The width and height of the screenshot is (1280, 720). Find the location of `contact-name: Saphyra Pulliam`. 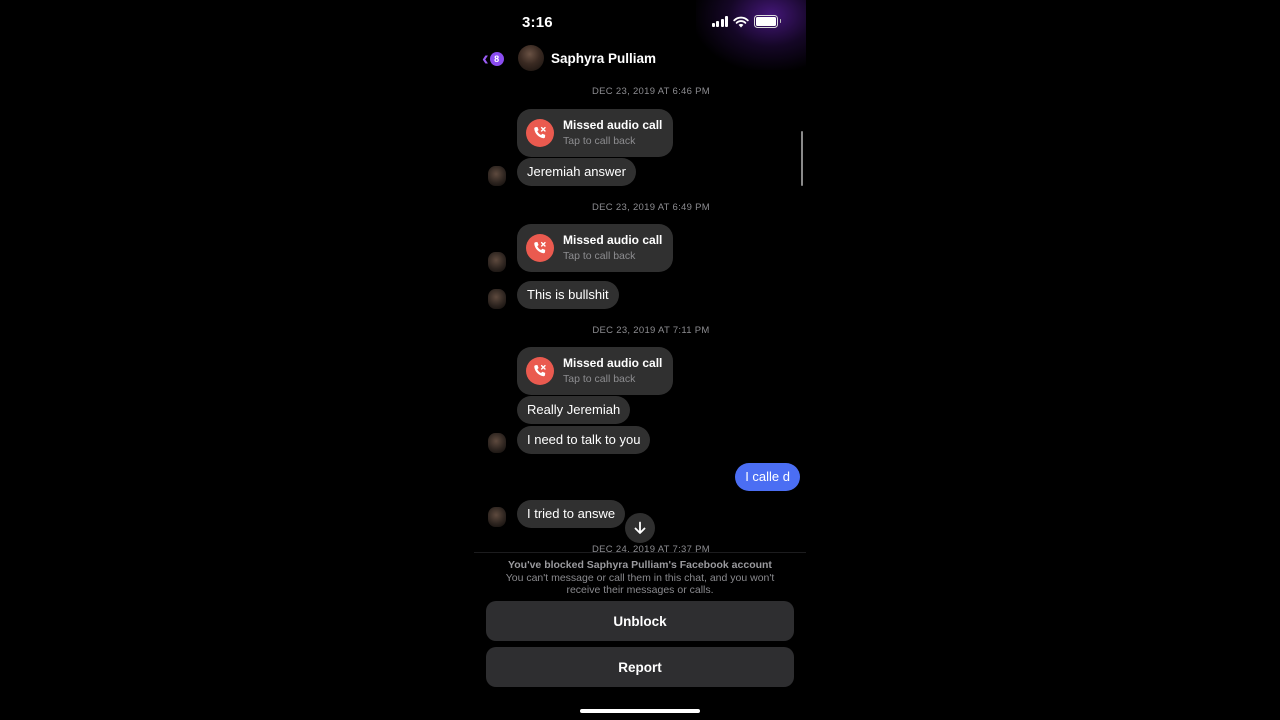

contact-name: Saphyra Pulliam is located at coordinates (603, 58).